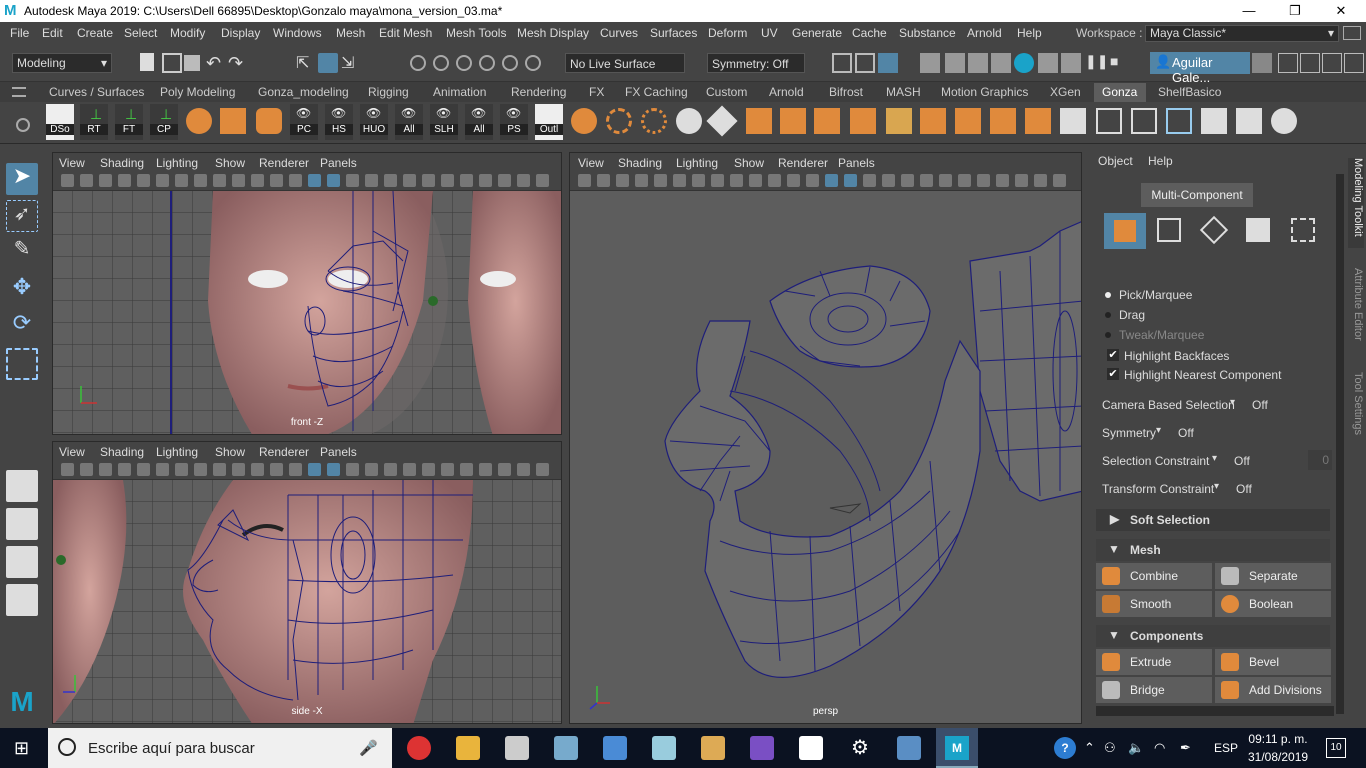 This screenshot has width=1366, height=768. I want to click on move-tool-icon: ✥, so click(22, 290).